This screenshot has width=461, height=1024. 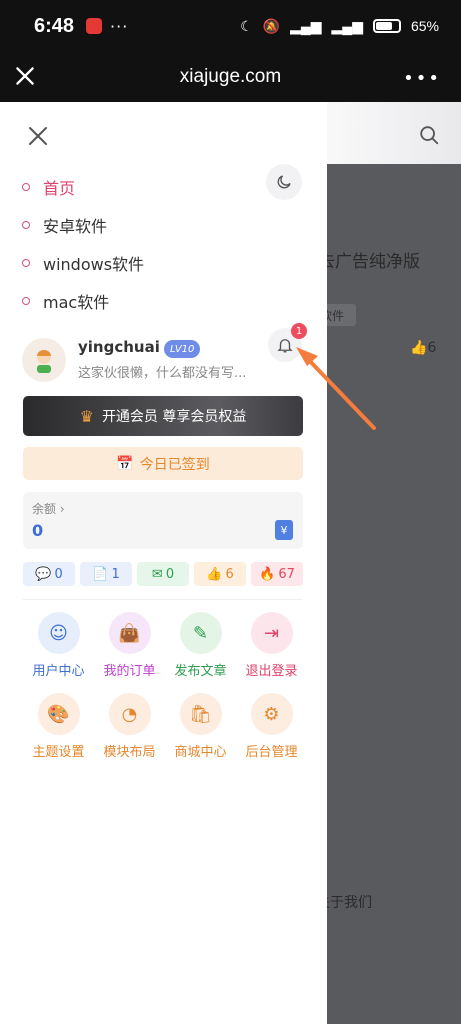 I want to click on balance-value: 0, so click(x=38, y=530).